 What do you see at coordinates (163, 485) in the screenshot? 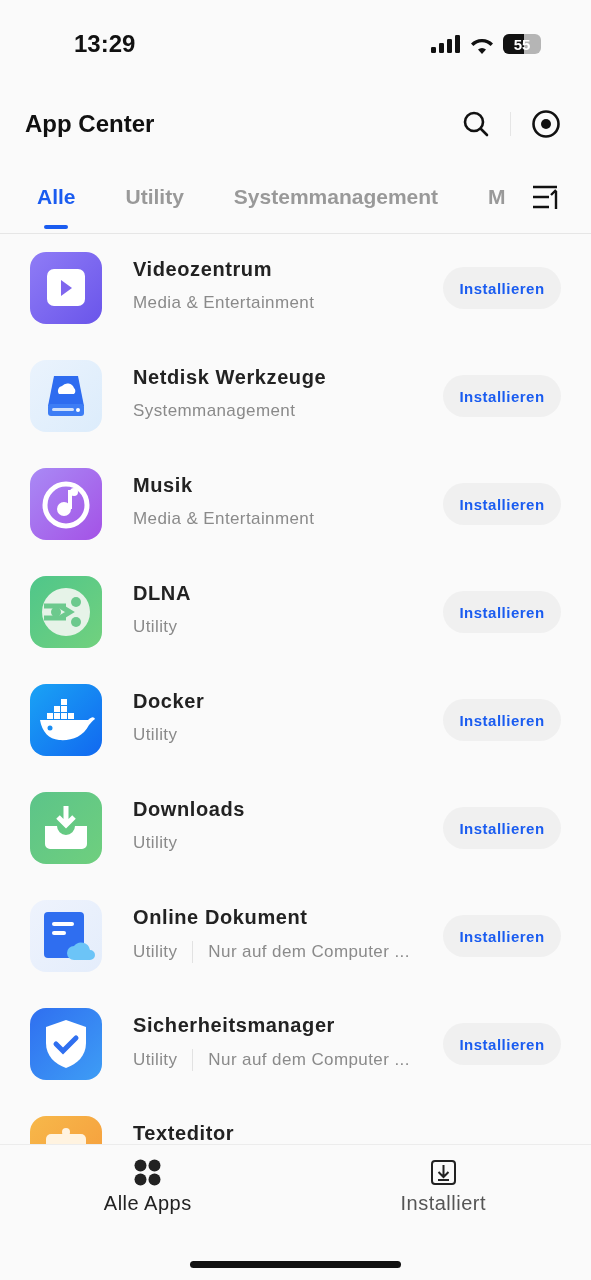
I see `app-name: Musik` at bounding box center [163, 485].